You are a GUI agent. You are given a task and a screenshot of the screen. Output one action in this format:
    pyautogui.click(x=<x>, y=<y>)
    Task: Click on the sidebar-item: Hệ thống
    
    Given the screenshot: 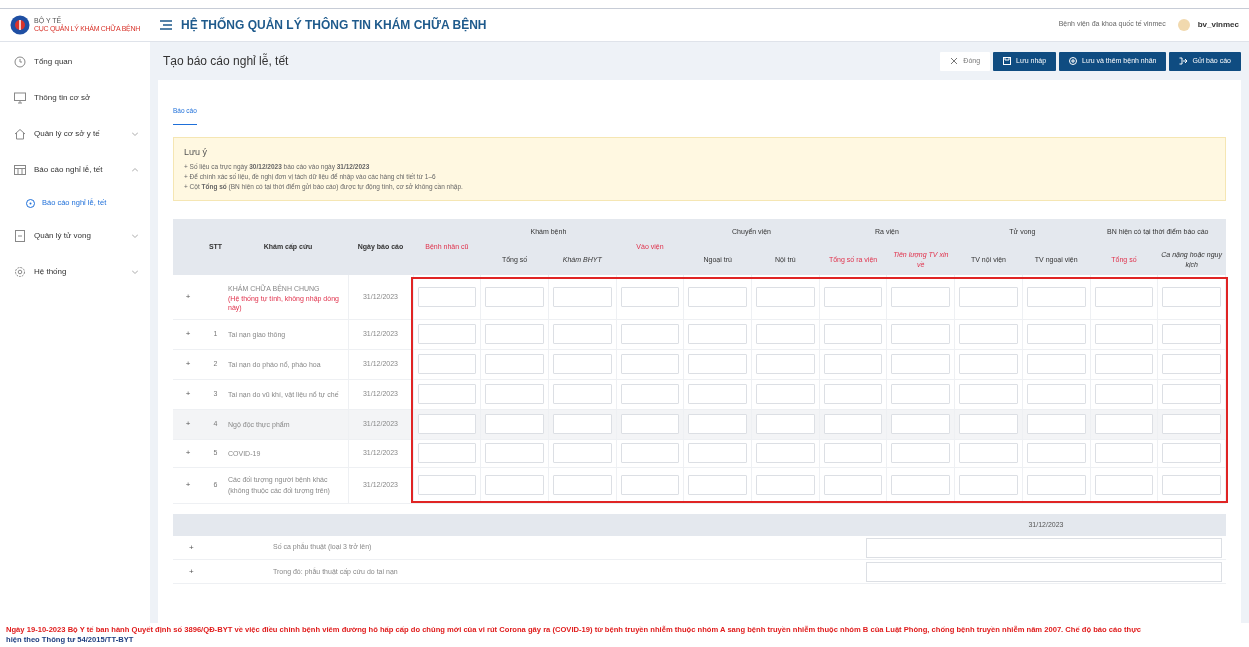 What is the action you would take?
    pyautogui.click(x=75, y=272)
    